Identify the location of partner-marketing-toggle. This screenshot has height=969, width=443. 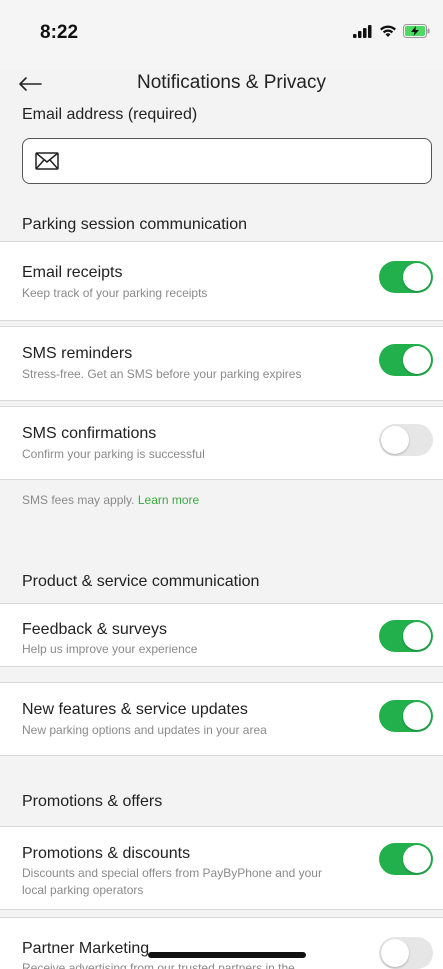
(406, 953).